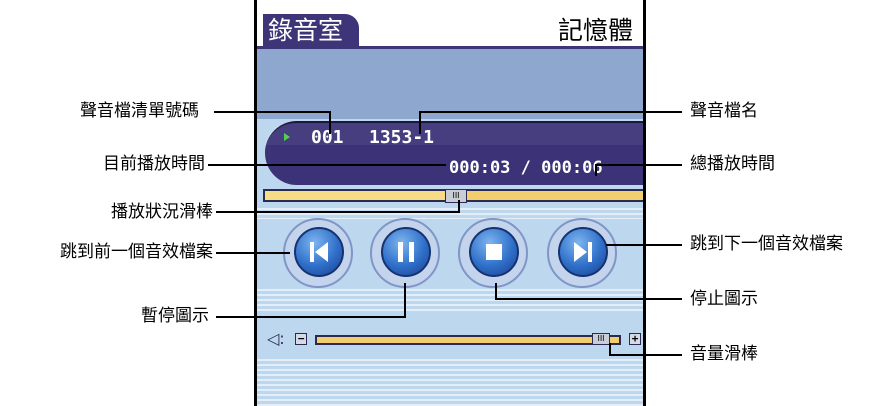 This screenshot has width=885, height=406. What do you see at coordinates (724, 299) in the screenshot?
I see `callout-stop-icon: 停止圖示` at bounding box center [724, 299].